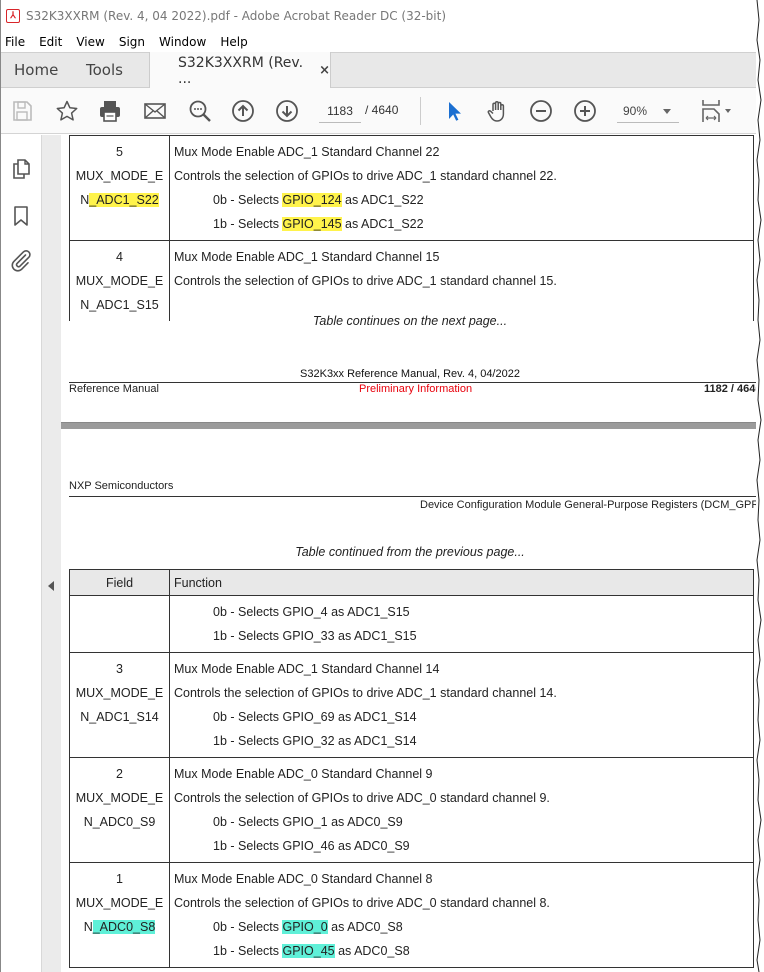  Describe the element at coordinates (67, 111) in the screenshot. I see `bookmark-star-icon` at that location.